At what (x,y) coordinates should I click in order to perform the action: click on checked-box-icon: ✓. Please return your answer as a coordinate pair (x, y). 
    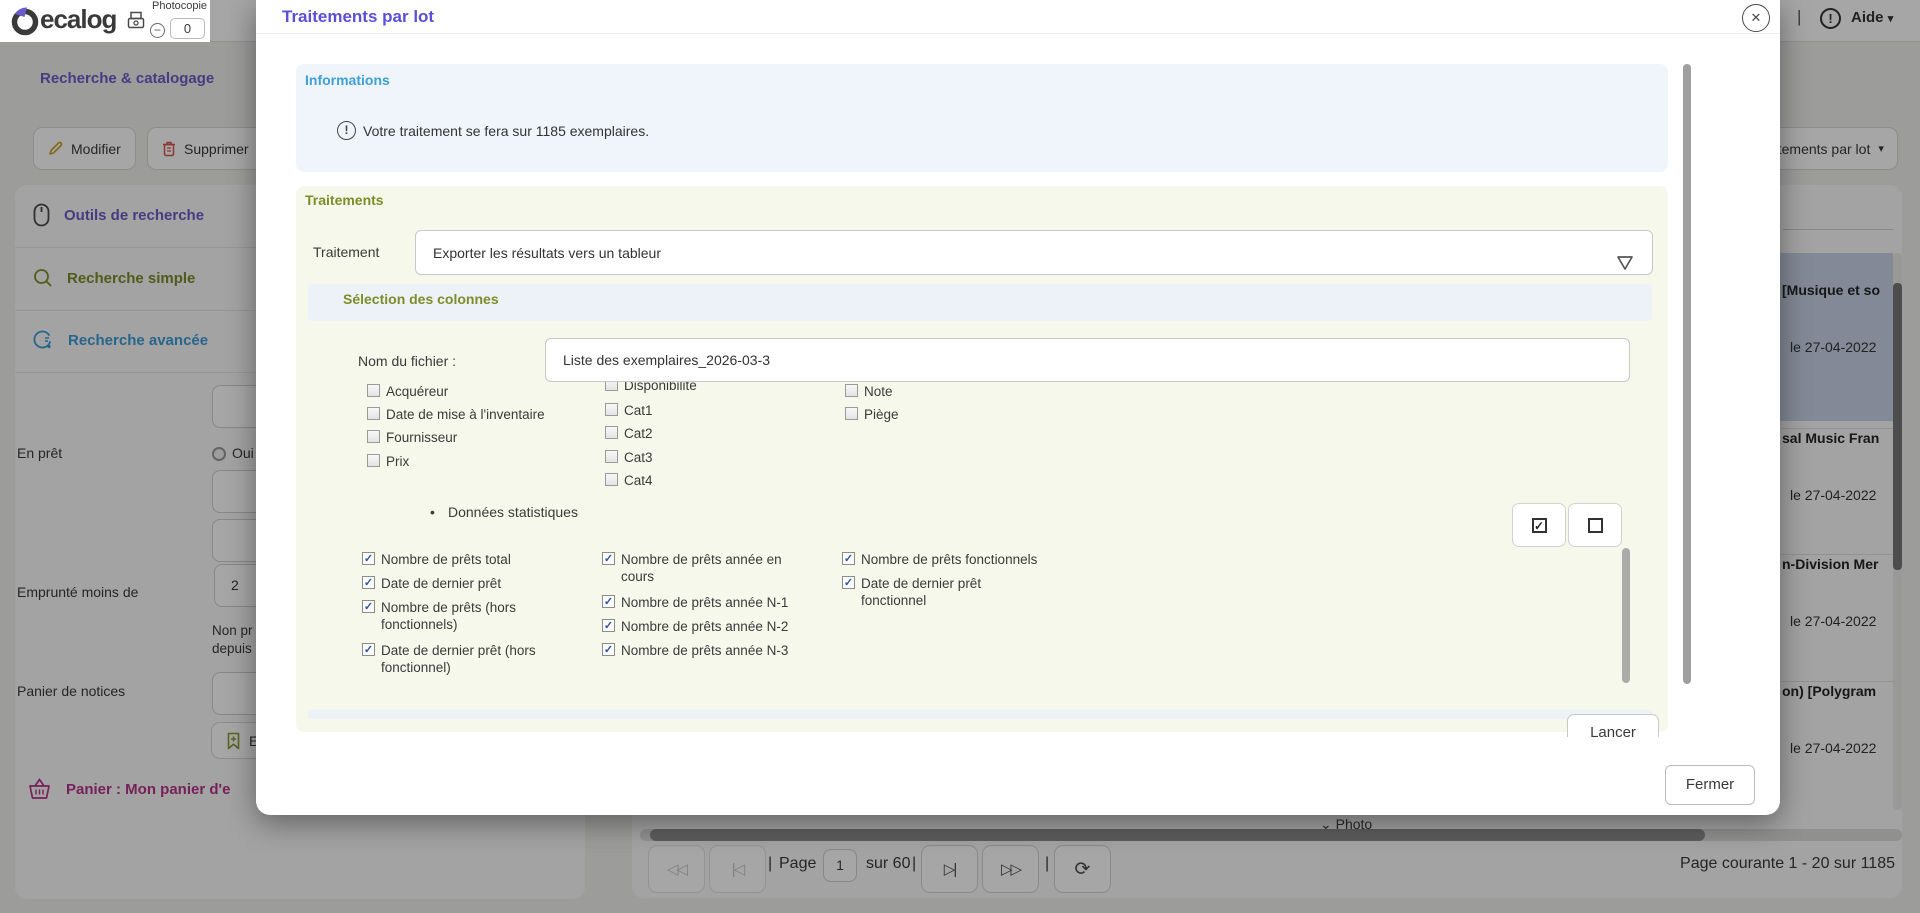
    Looking at the image, I should click on (1539, 525).